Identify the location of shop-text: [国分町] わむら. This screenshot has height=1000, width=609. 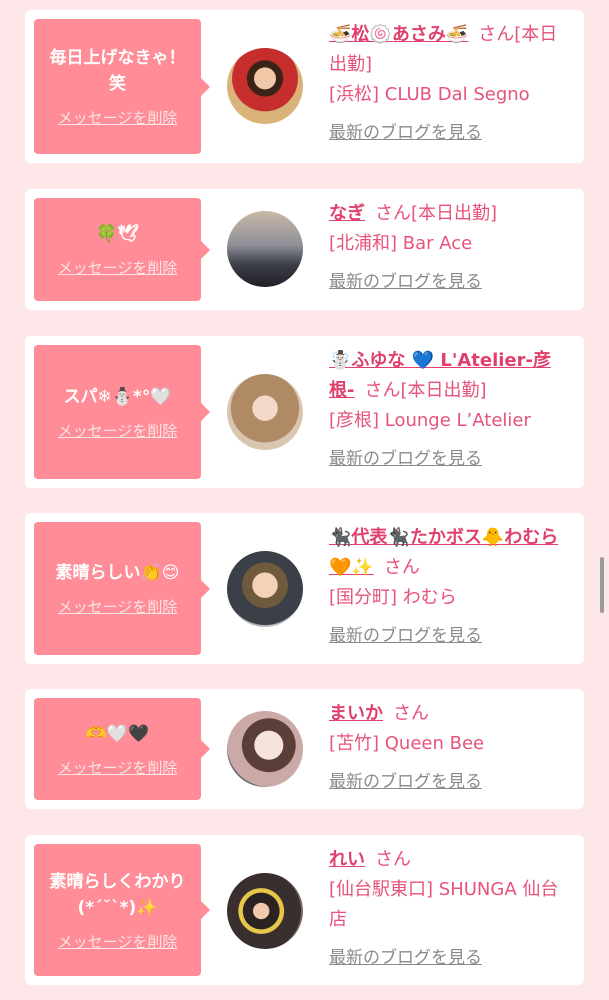
(393, 597).